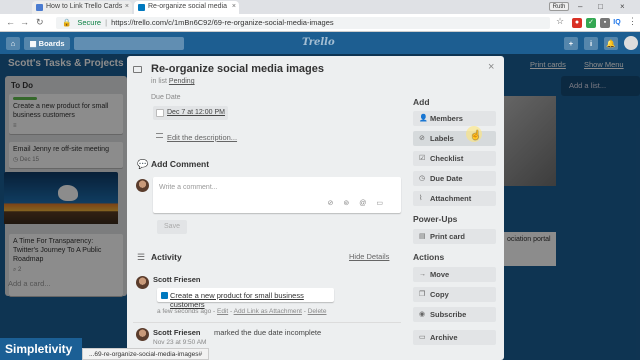 Image resolution: width=640 pixels, height=360 pixels. What do you see at coordinates (611, 43) in the screenshot?
I see `notifications-icon: 🔔` at bounding box center [611, 43].